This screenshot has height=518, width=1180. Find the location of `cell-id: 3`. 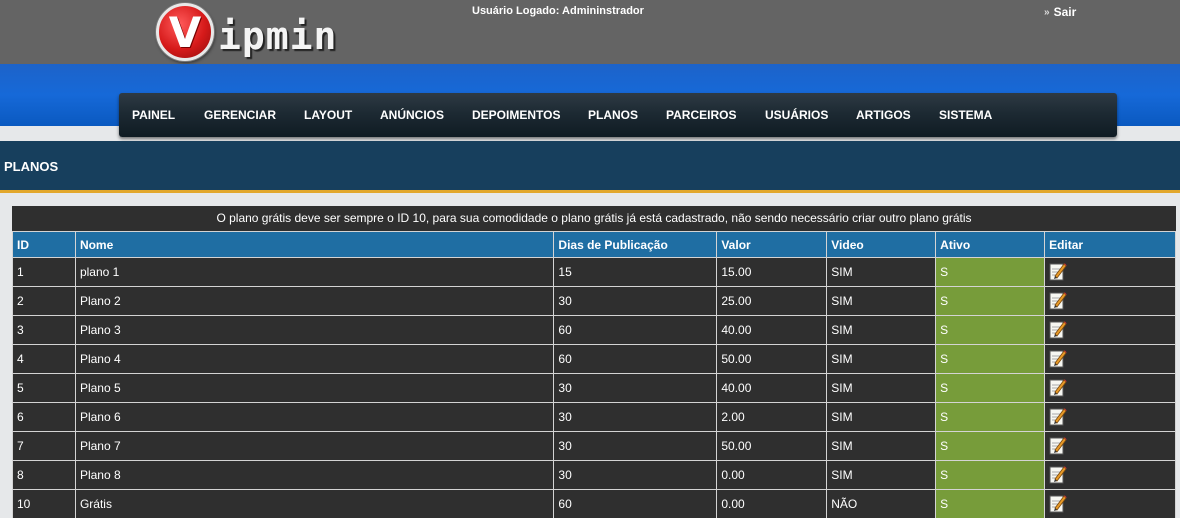

cell-id: 3 is located at coordinates (44, 330).